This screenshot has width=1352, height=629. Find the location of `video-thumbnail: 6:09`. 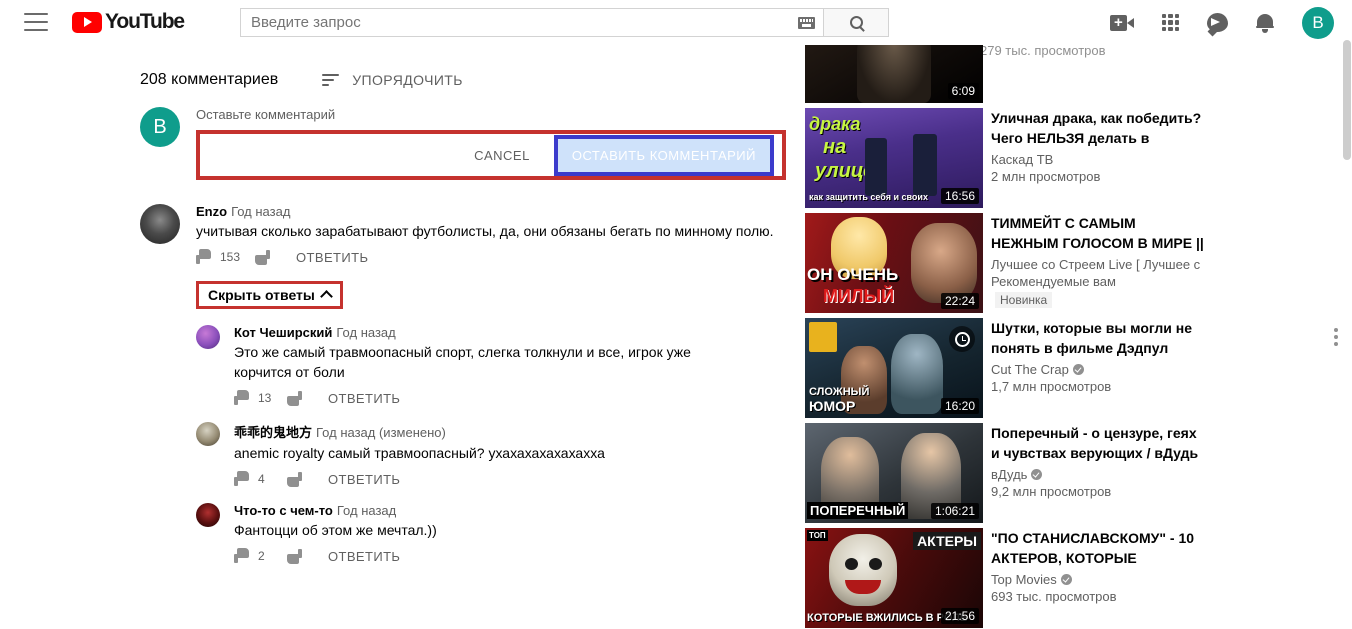

video-thumbnail: 6:09 is located at coordinates (894, 74).